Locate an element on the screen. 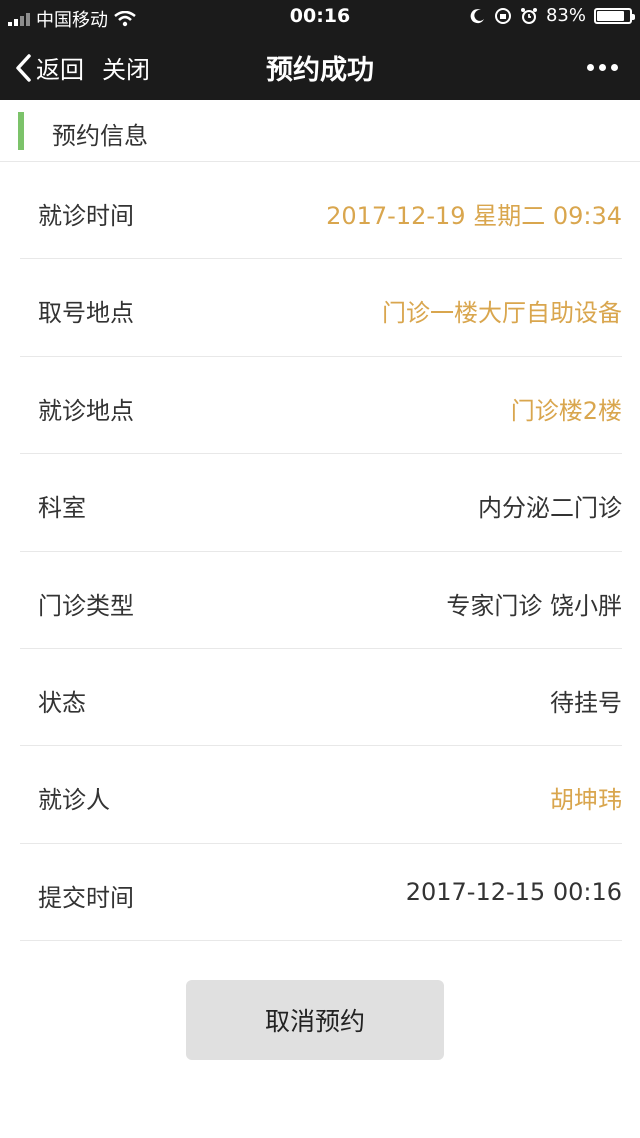 This screenshot has width=640, height=1138. info-row-patient: 就诊人 胡坤玮 is located at coordinates (321, 795).